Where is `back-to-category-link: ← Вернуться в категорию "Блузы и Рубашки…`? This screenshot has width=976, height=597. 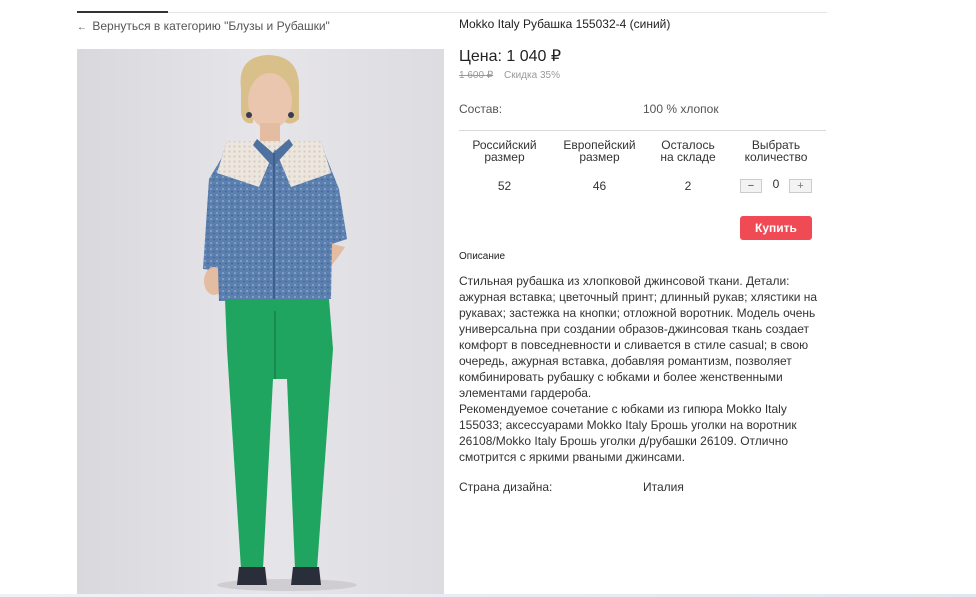 back-to-category-link: ← Вернуться в категорию "Блузы и Рубашки… is located at coordinates (203, 26).